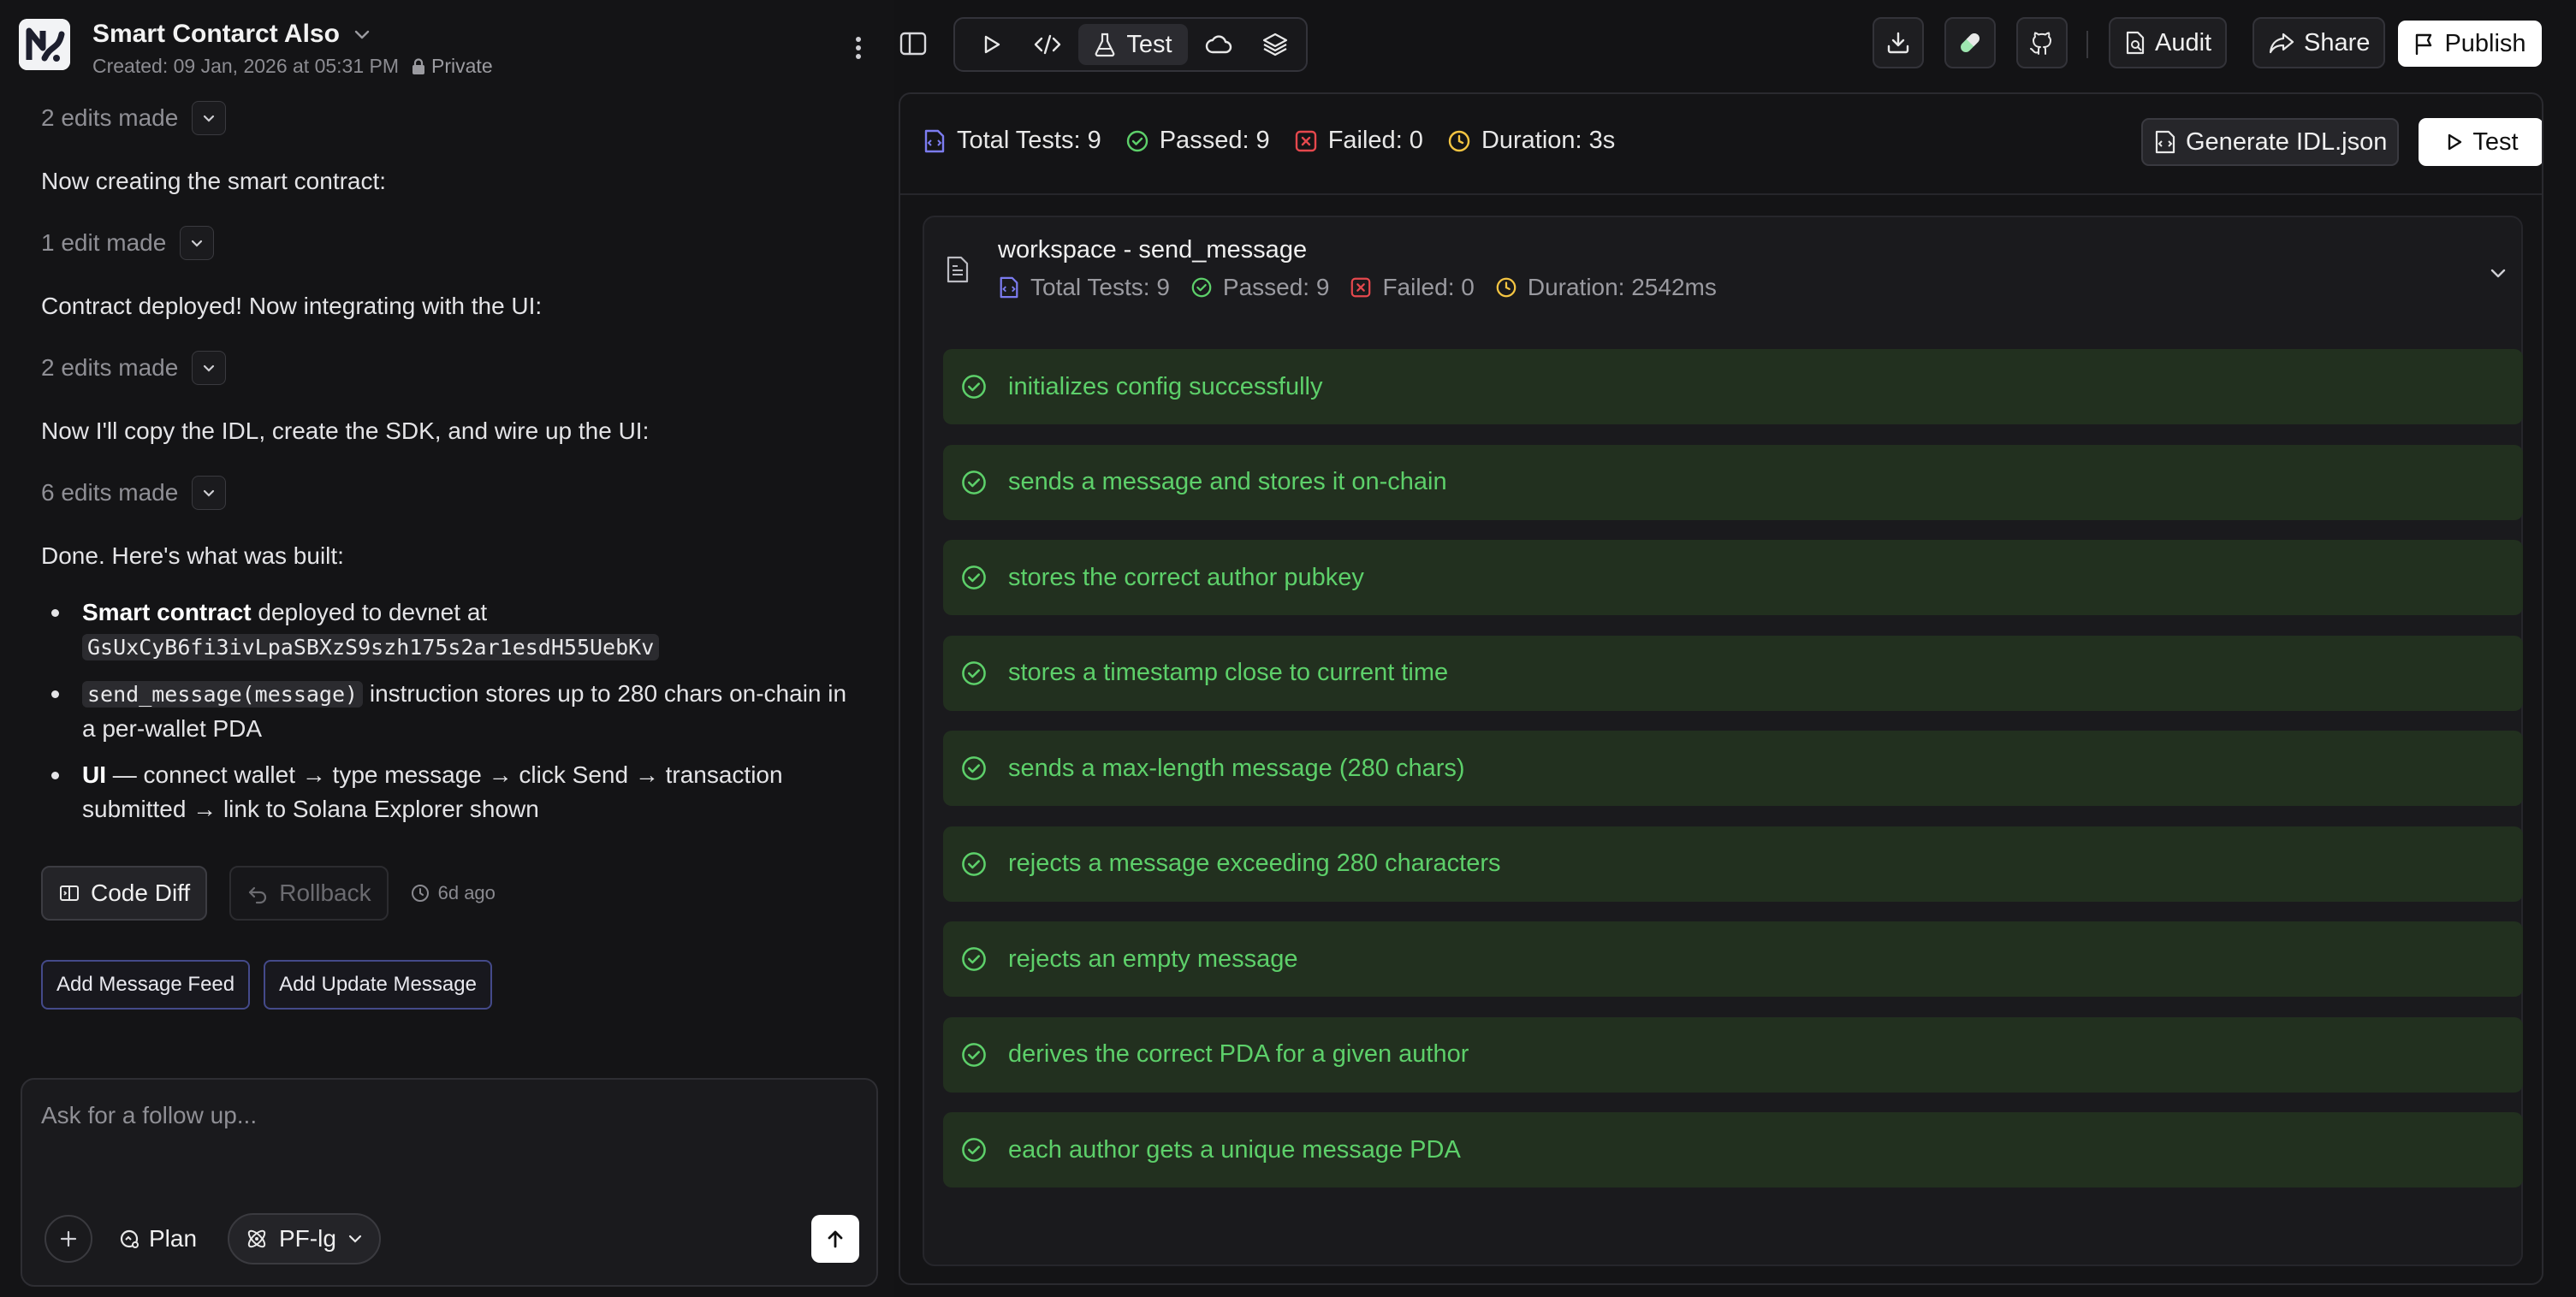 Image resolution: width=2576 pixels, height=1297 pixels. I want to click on app-logo-icon, so click(44, 44).